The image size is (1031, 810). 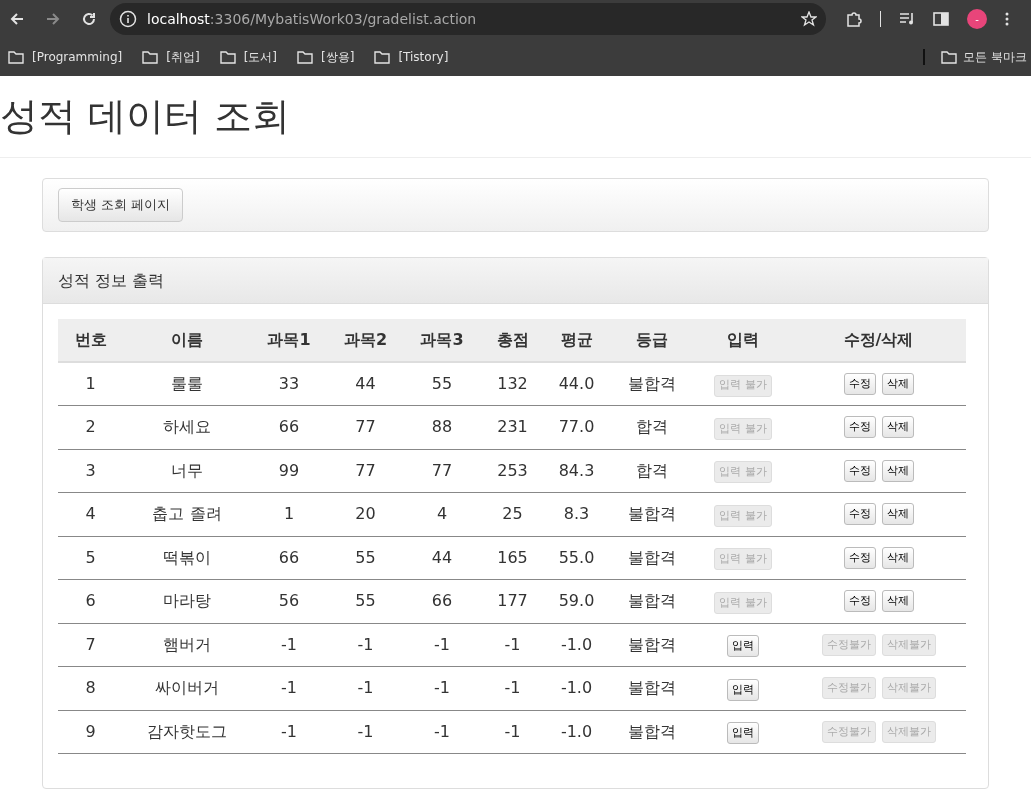 I want to click on table-cell: 55.0, so click(x=576, y=558).